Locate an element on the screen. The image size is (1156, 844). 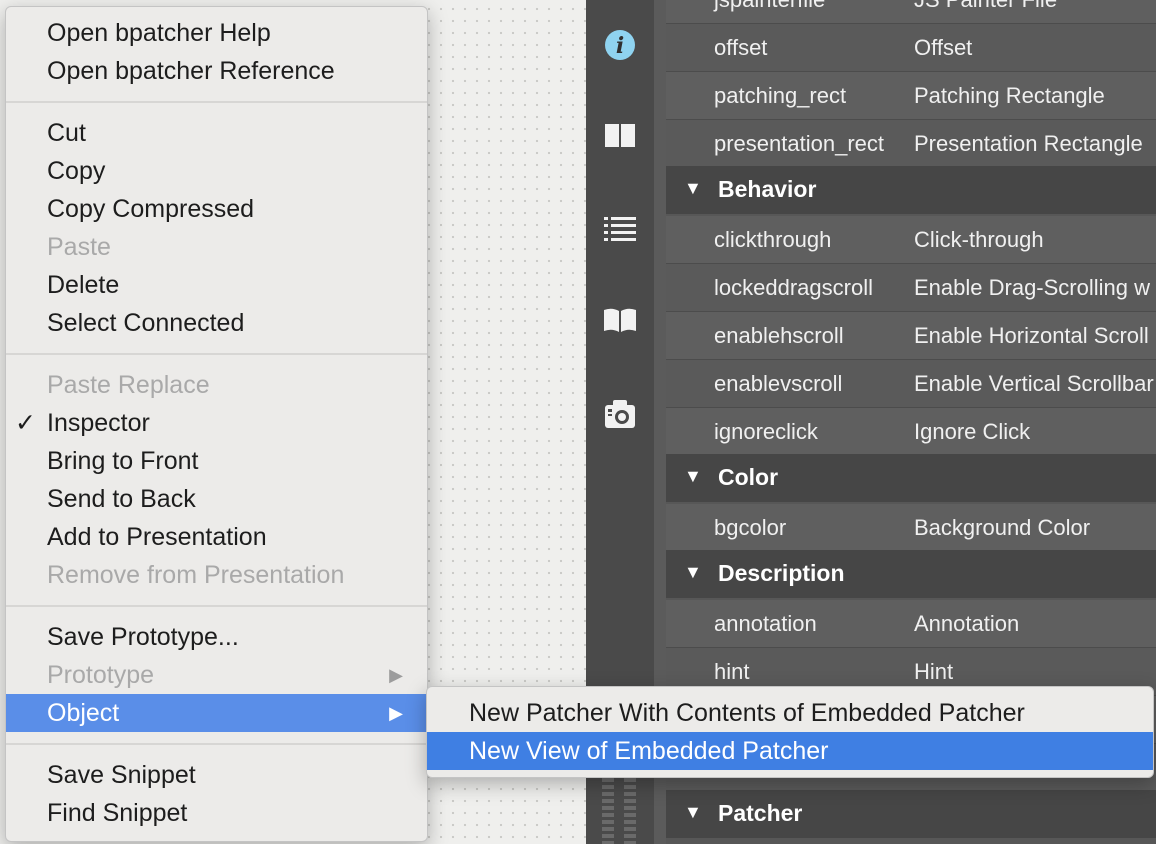
info-icon: i is located at coordinates (620, 45).